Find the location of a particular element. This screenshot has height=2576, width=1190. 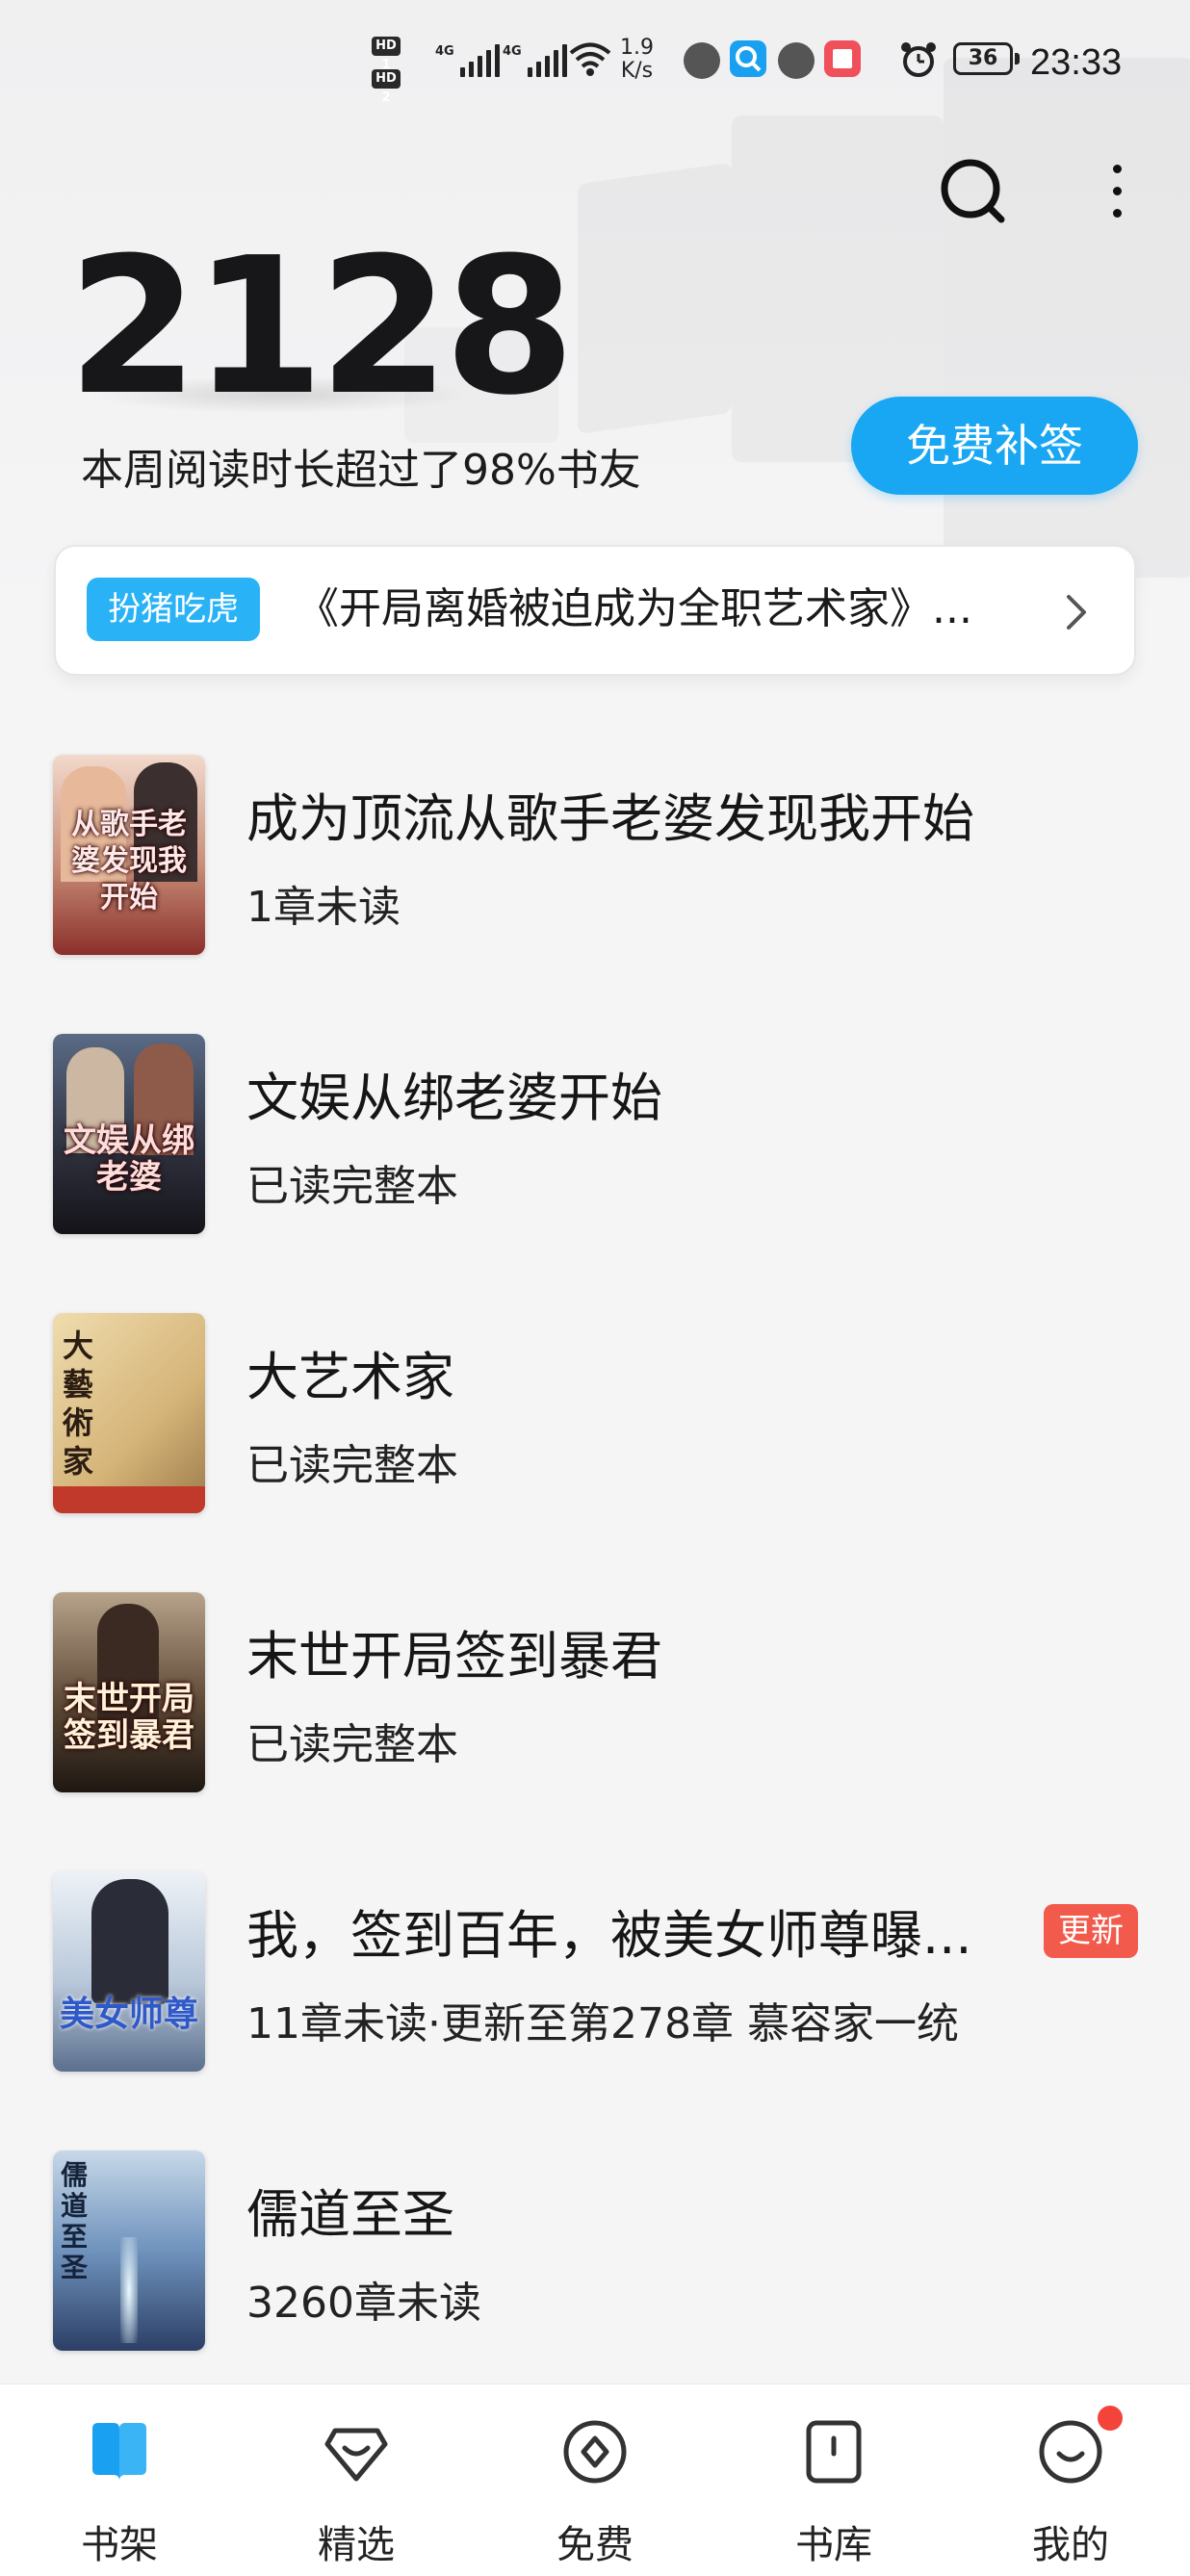

nav-featured: 精选 is located at coordinates (357, 2480).